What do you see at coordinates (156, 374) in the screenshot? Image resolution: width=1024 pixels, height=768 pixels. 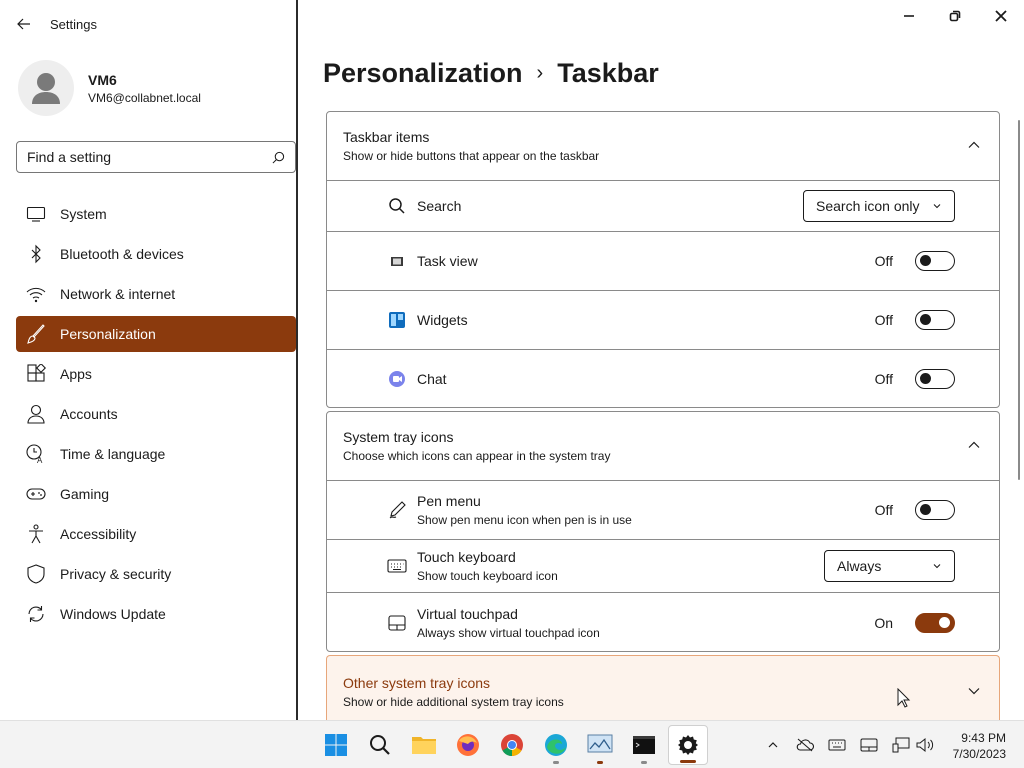 I see `sidebar-item-apps: Apps` at bounding box center [156, 374].